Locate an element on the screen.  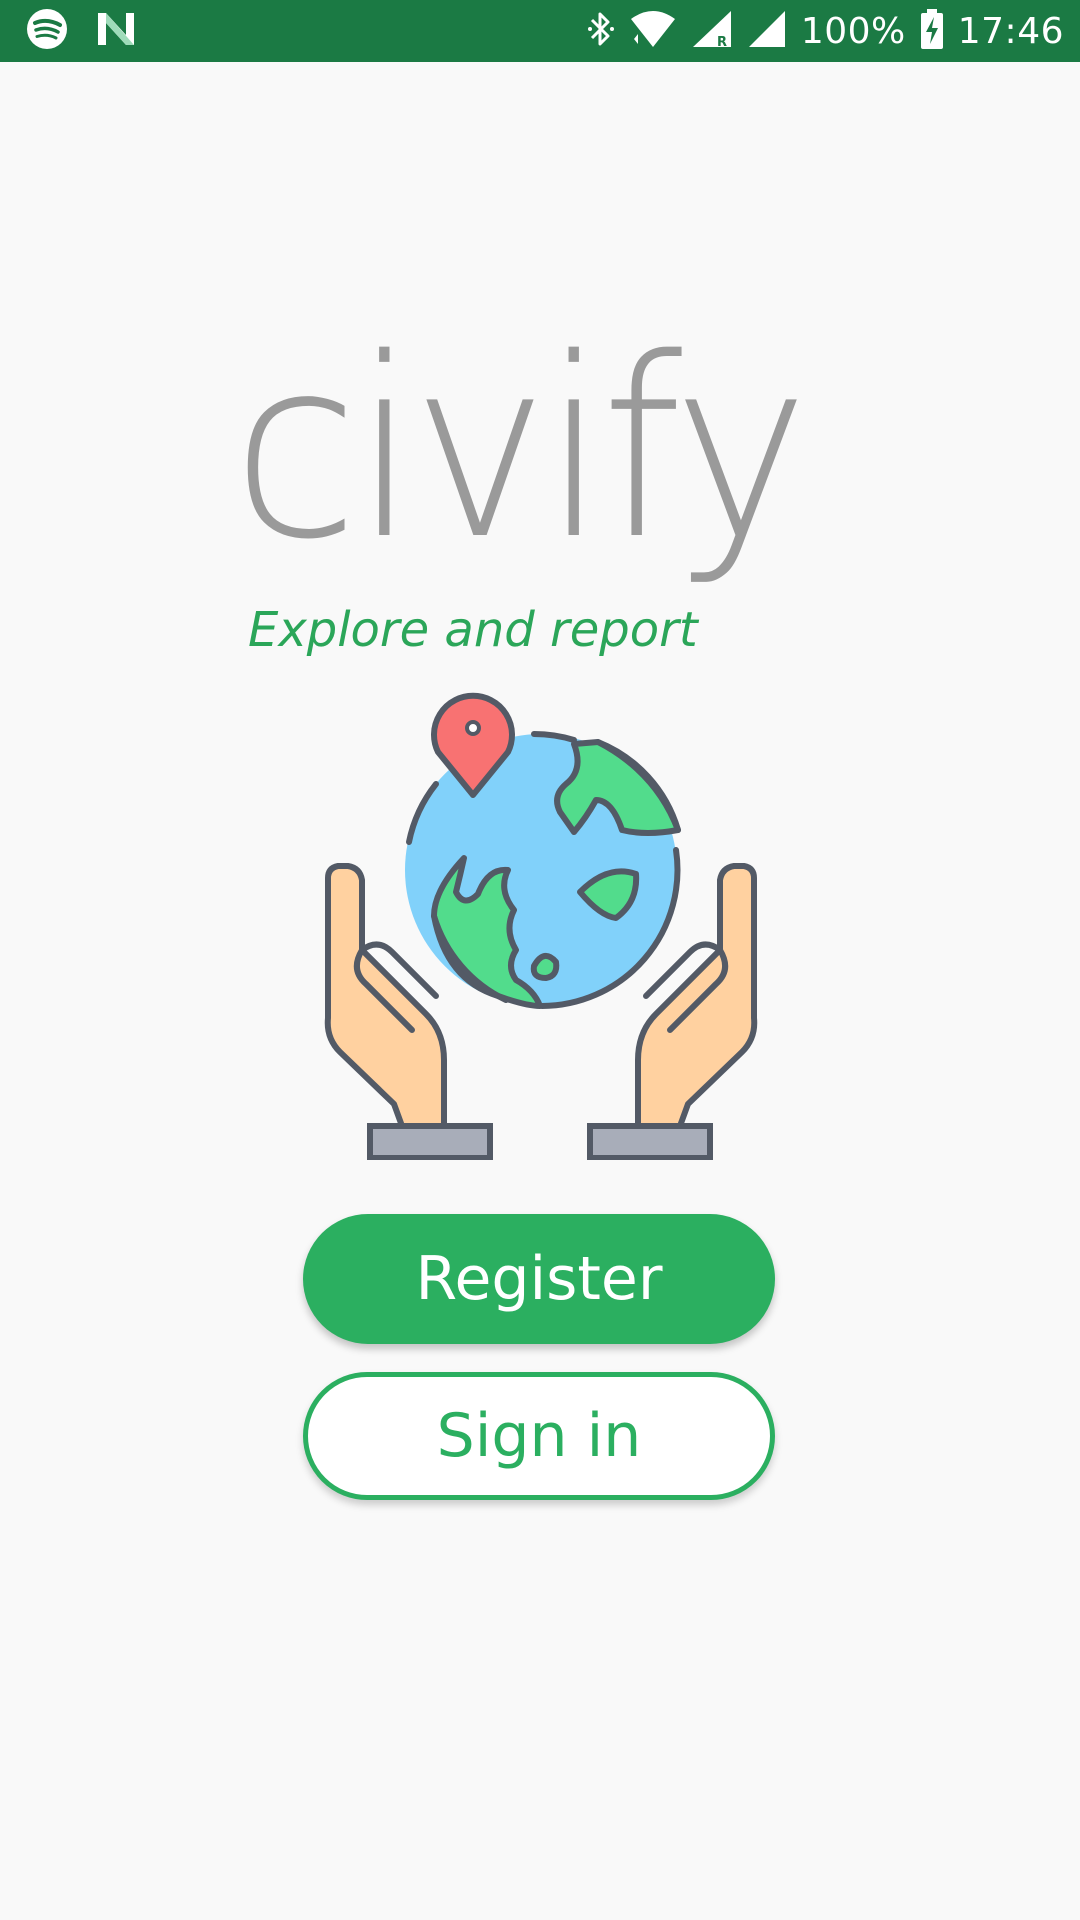
status-time: 17:46 is located at coordinates (1010, 31).